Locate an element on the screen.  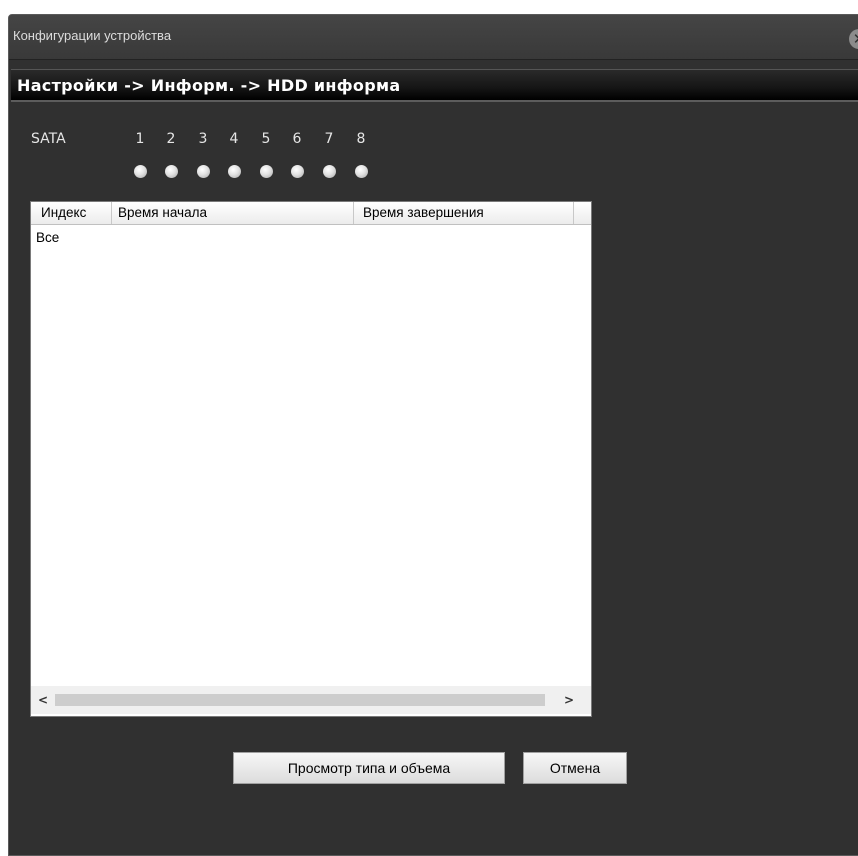
horizontal-scrollbar: < > is located at coordinates (311, 700).